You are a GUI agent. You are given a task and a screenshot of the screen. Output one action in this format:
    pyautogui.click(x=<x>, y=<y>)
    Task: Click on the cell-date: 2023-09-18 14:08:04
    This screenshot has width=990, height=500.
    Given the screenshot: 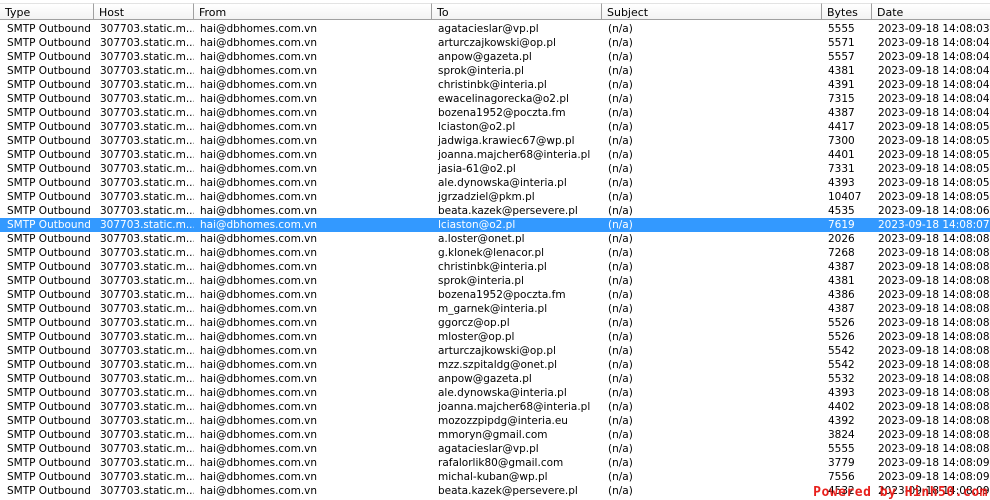 What is the action you would take?
    pyautogui.click(x=934, y=99)
    